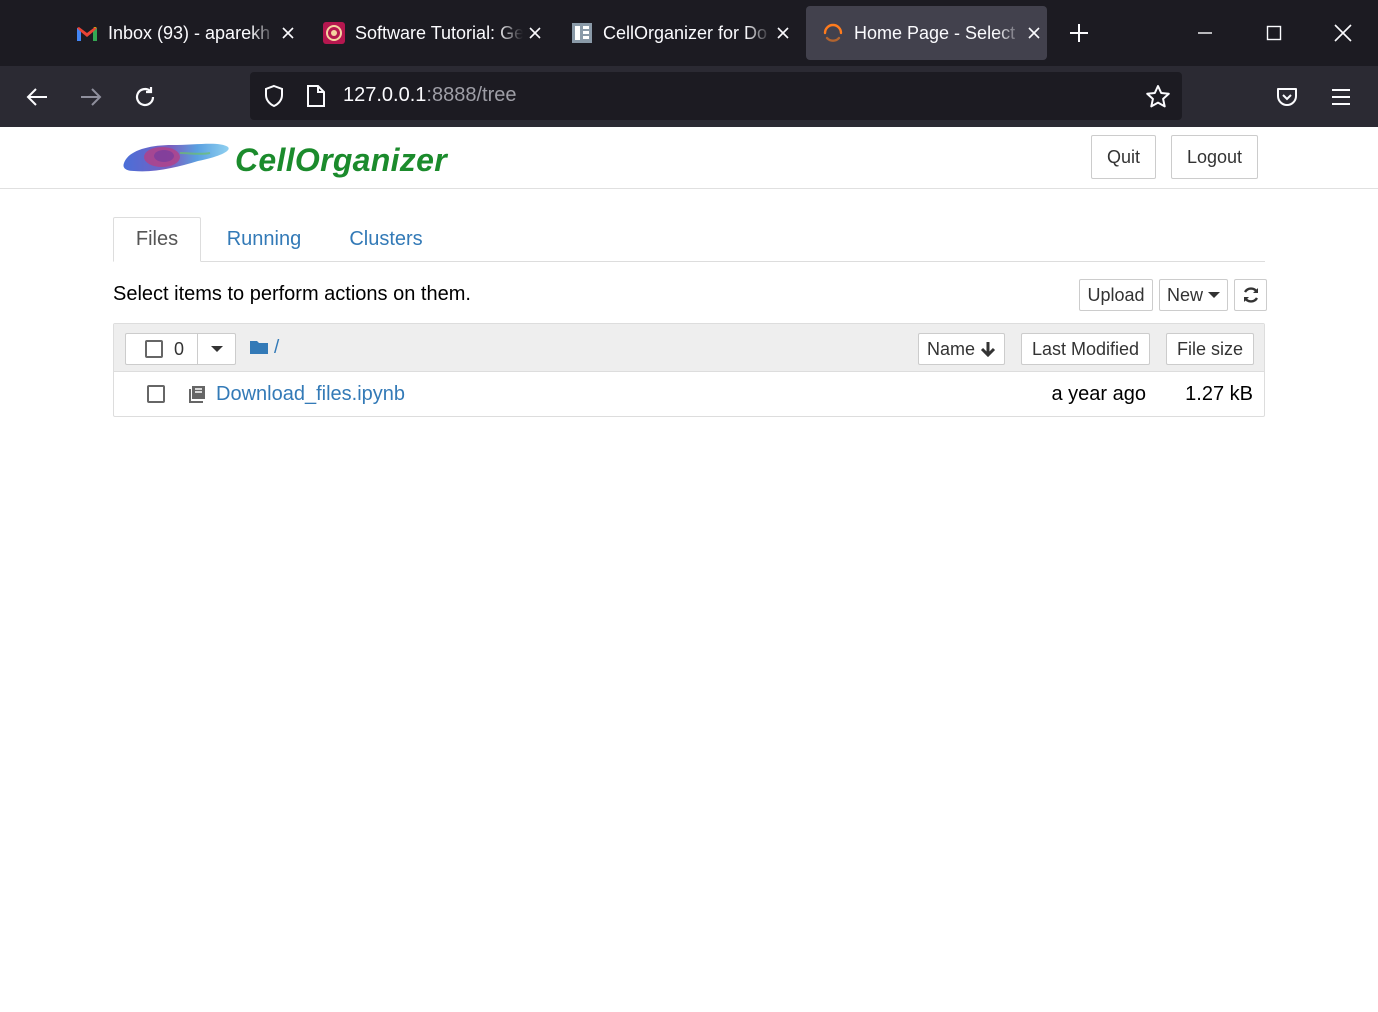 Image resolution: width=1378 pixels, height=1012 pixels. Describe the element at coordinates (689, 158) in the screenshot. I see `page-header: CellOrganizer Quit Logout` at that location.